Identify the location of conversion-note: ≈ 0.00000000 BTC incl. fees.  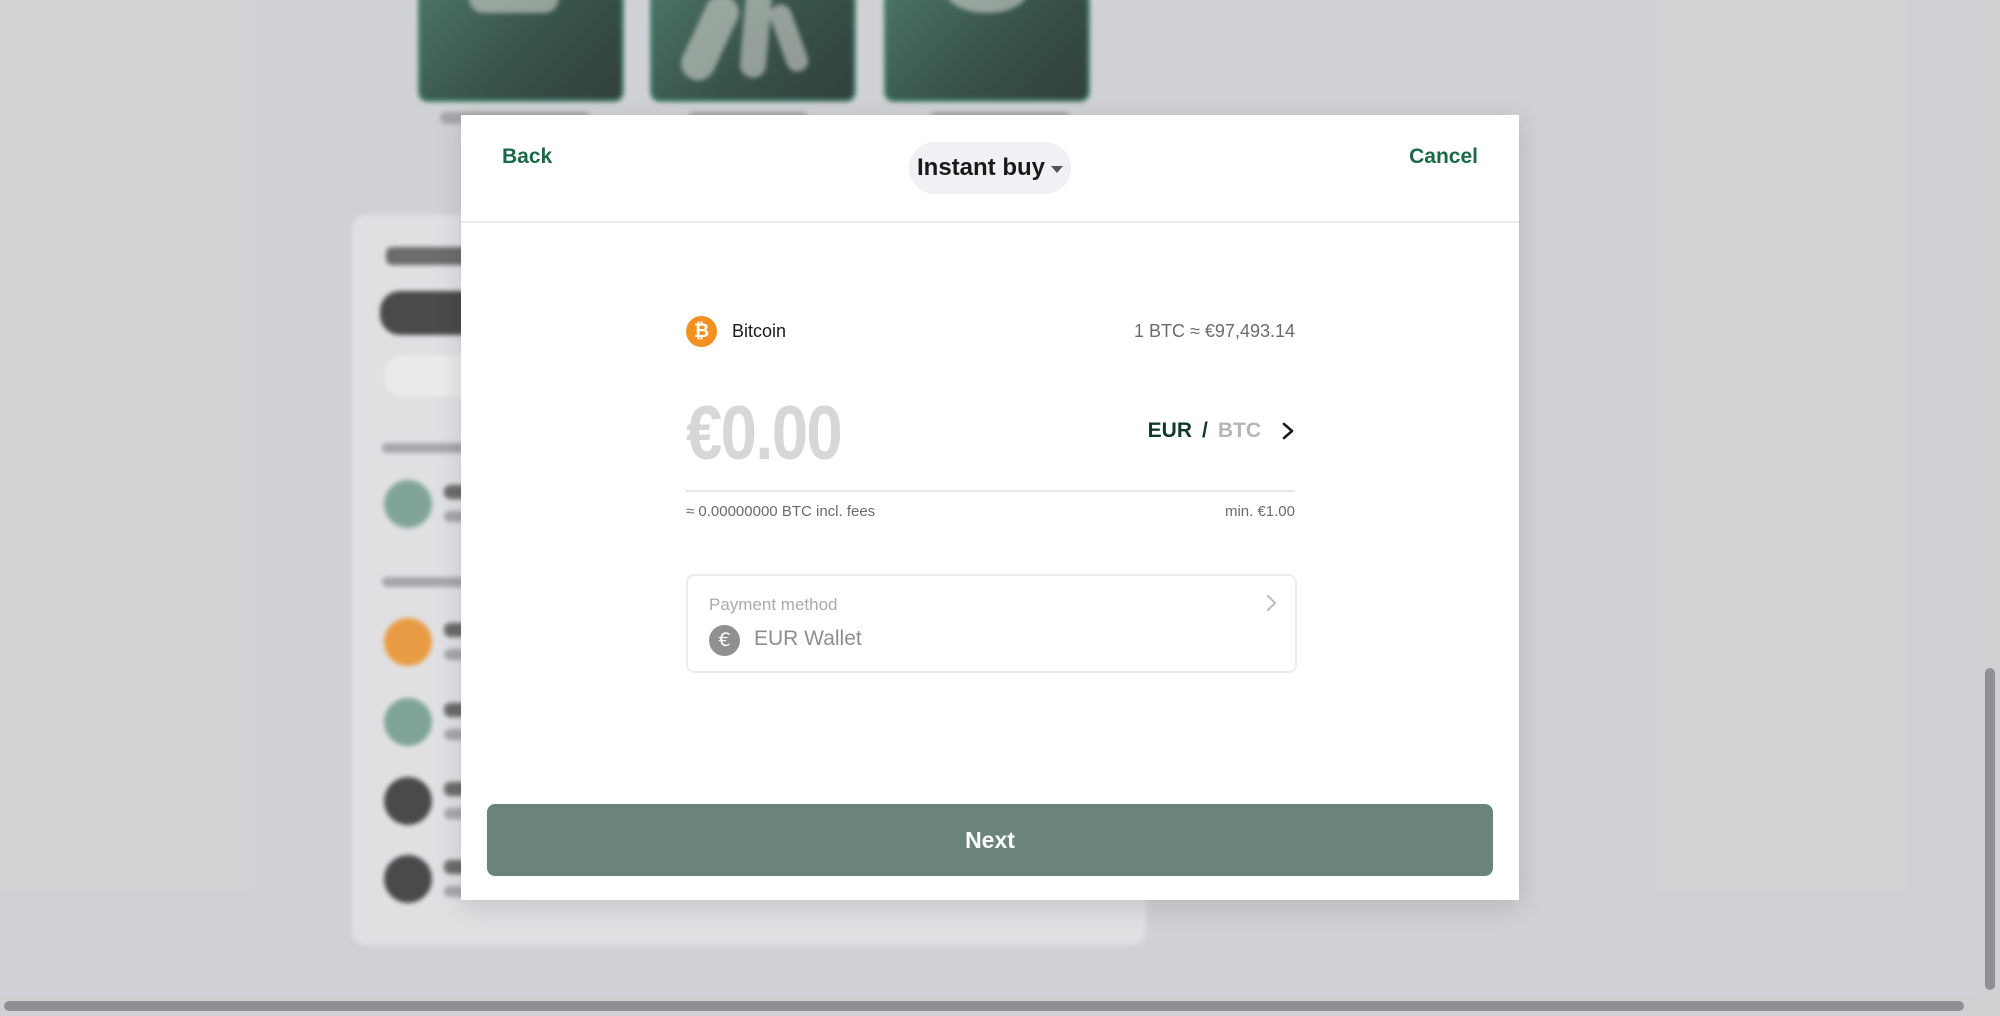
(781, 511).